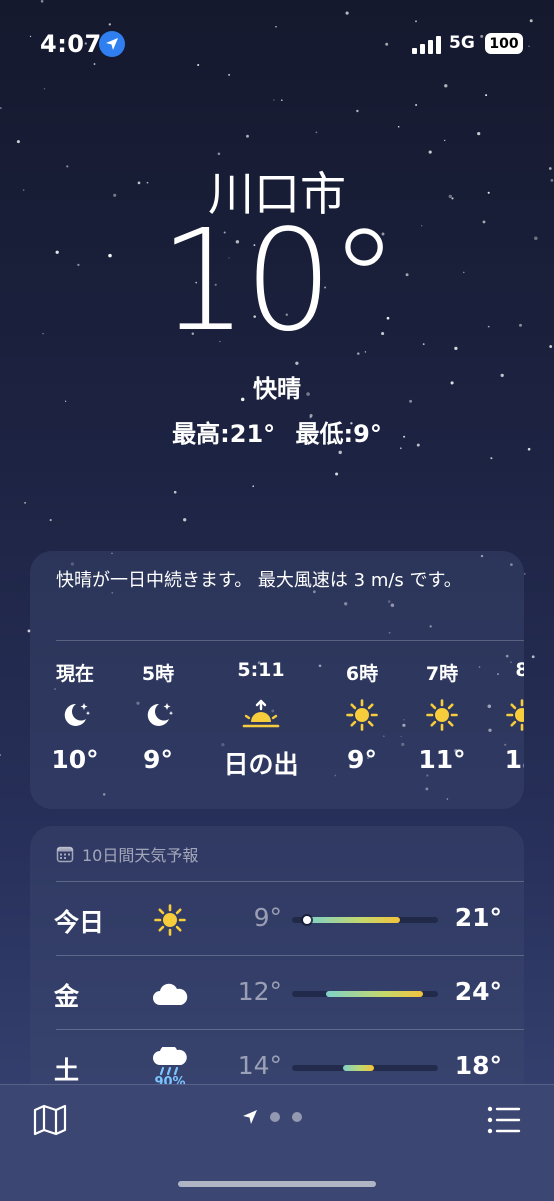 The width and height of the screenshot is (554, 1201). Describe the element at coordinates (519, 670) in the screenshot. I see `hour-label: 8` at that location.